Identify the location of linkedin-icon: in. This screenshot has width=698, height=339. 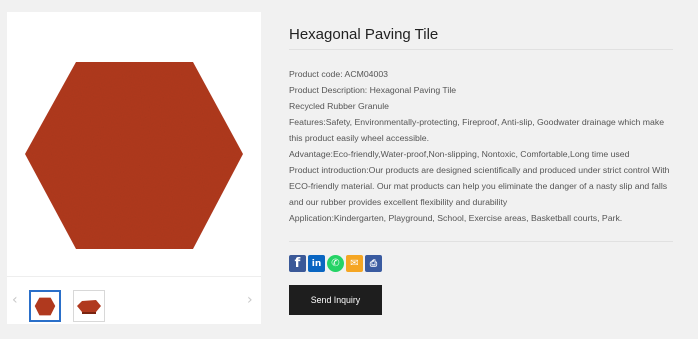
(316, 263).